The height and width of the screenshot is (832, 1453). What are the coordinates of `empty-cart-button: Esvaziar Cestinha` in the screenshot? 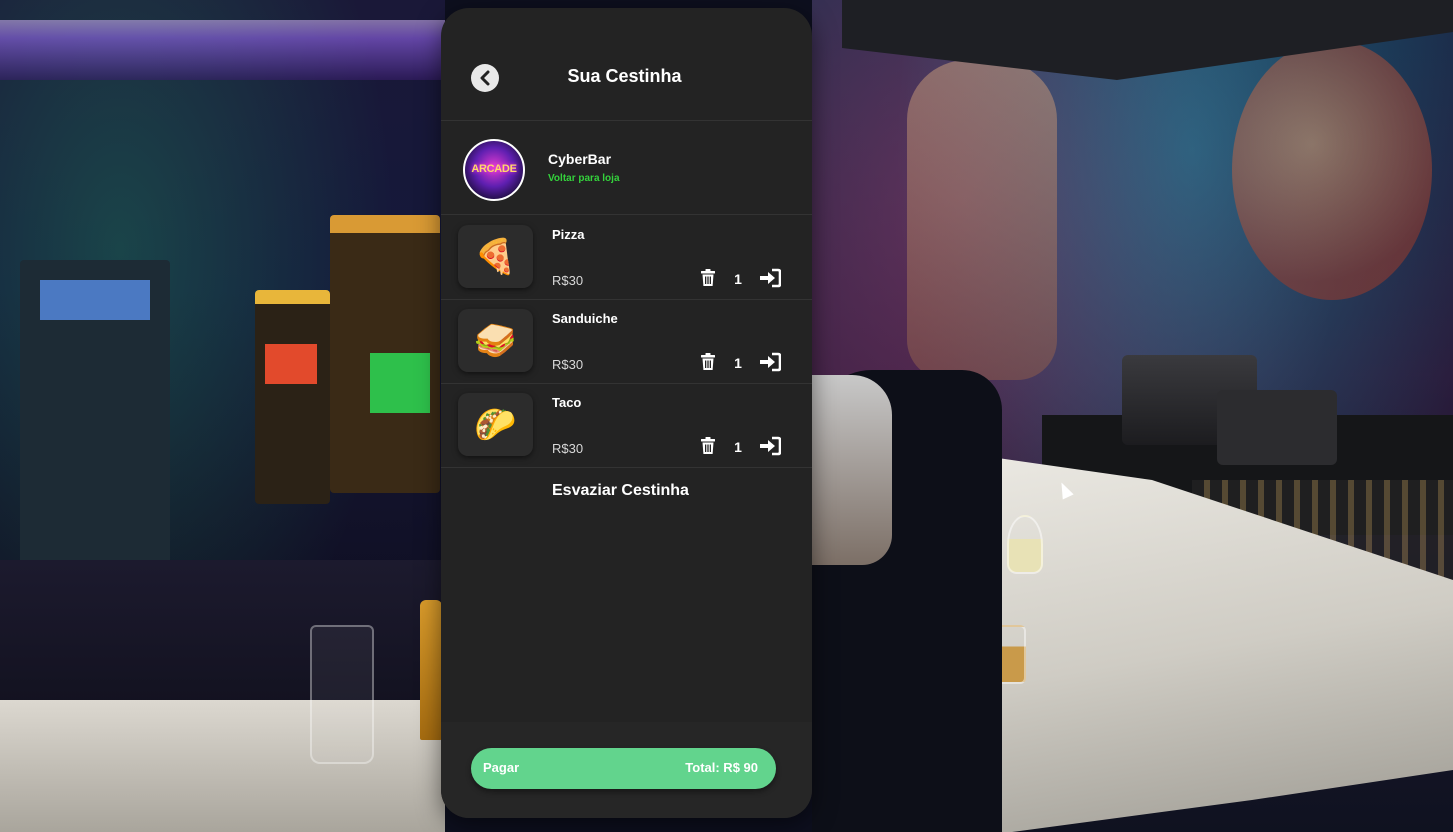 It's located at (620, 491).